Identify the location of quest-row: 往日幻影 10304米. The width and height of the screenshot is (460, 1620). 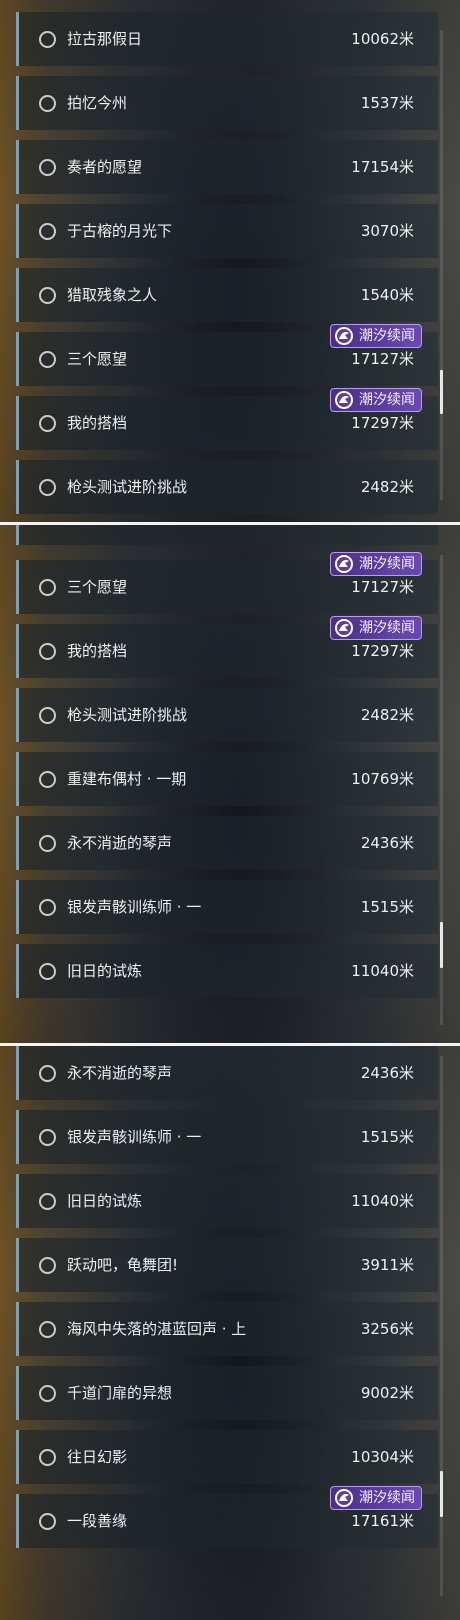
(227, 1457).